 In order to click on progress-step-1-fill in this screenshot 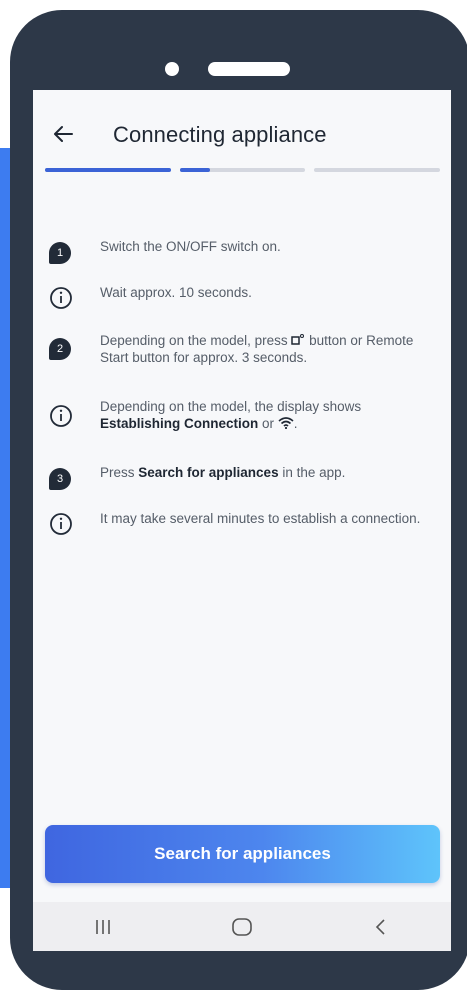, I will do `click(108, 170)`.